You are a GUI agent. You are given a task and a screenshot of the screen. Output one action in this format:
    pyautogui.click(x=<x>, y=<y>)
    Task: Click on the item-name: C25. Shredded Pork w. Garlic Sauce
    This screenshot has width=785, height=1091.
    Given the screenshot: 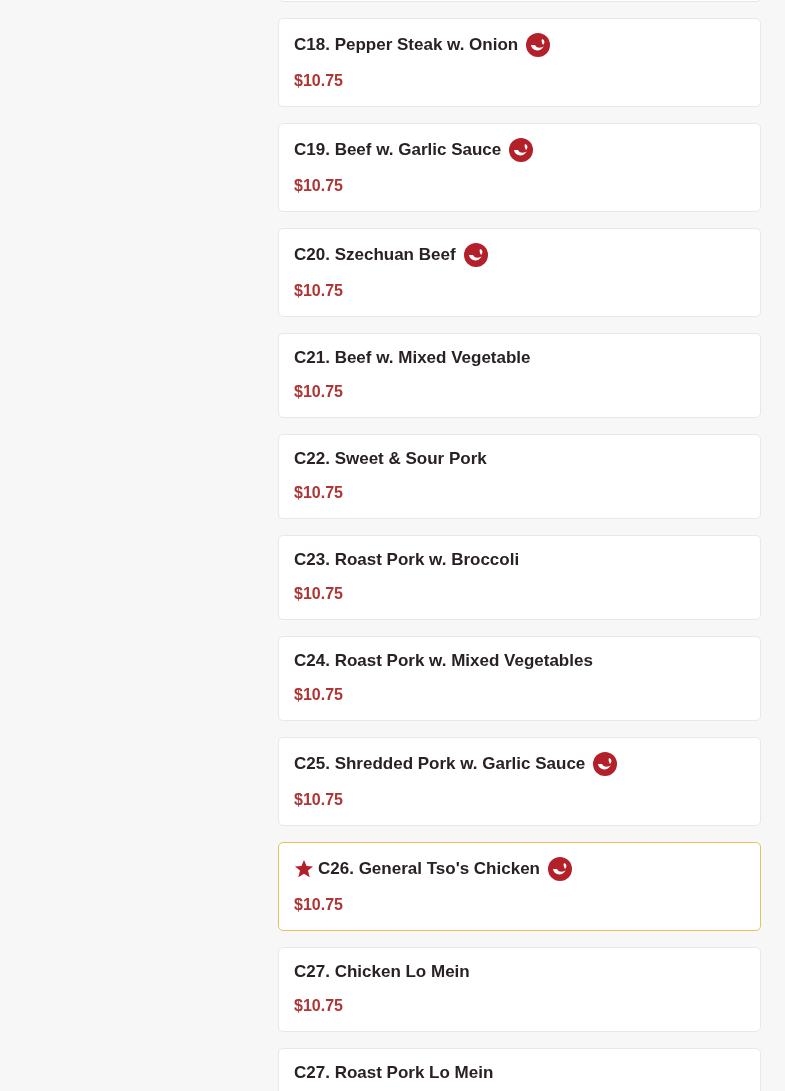 What is the action you would take?
    pyautogui.click(x=440, y=764)
    